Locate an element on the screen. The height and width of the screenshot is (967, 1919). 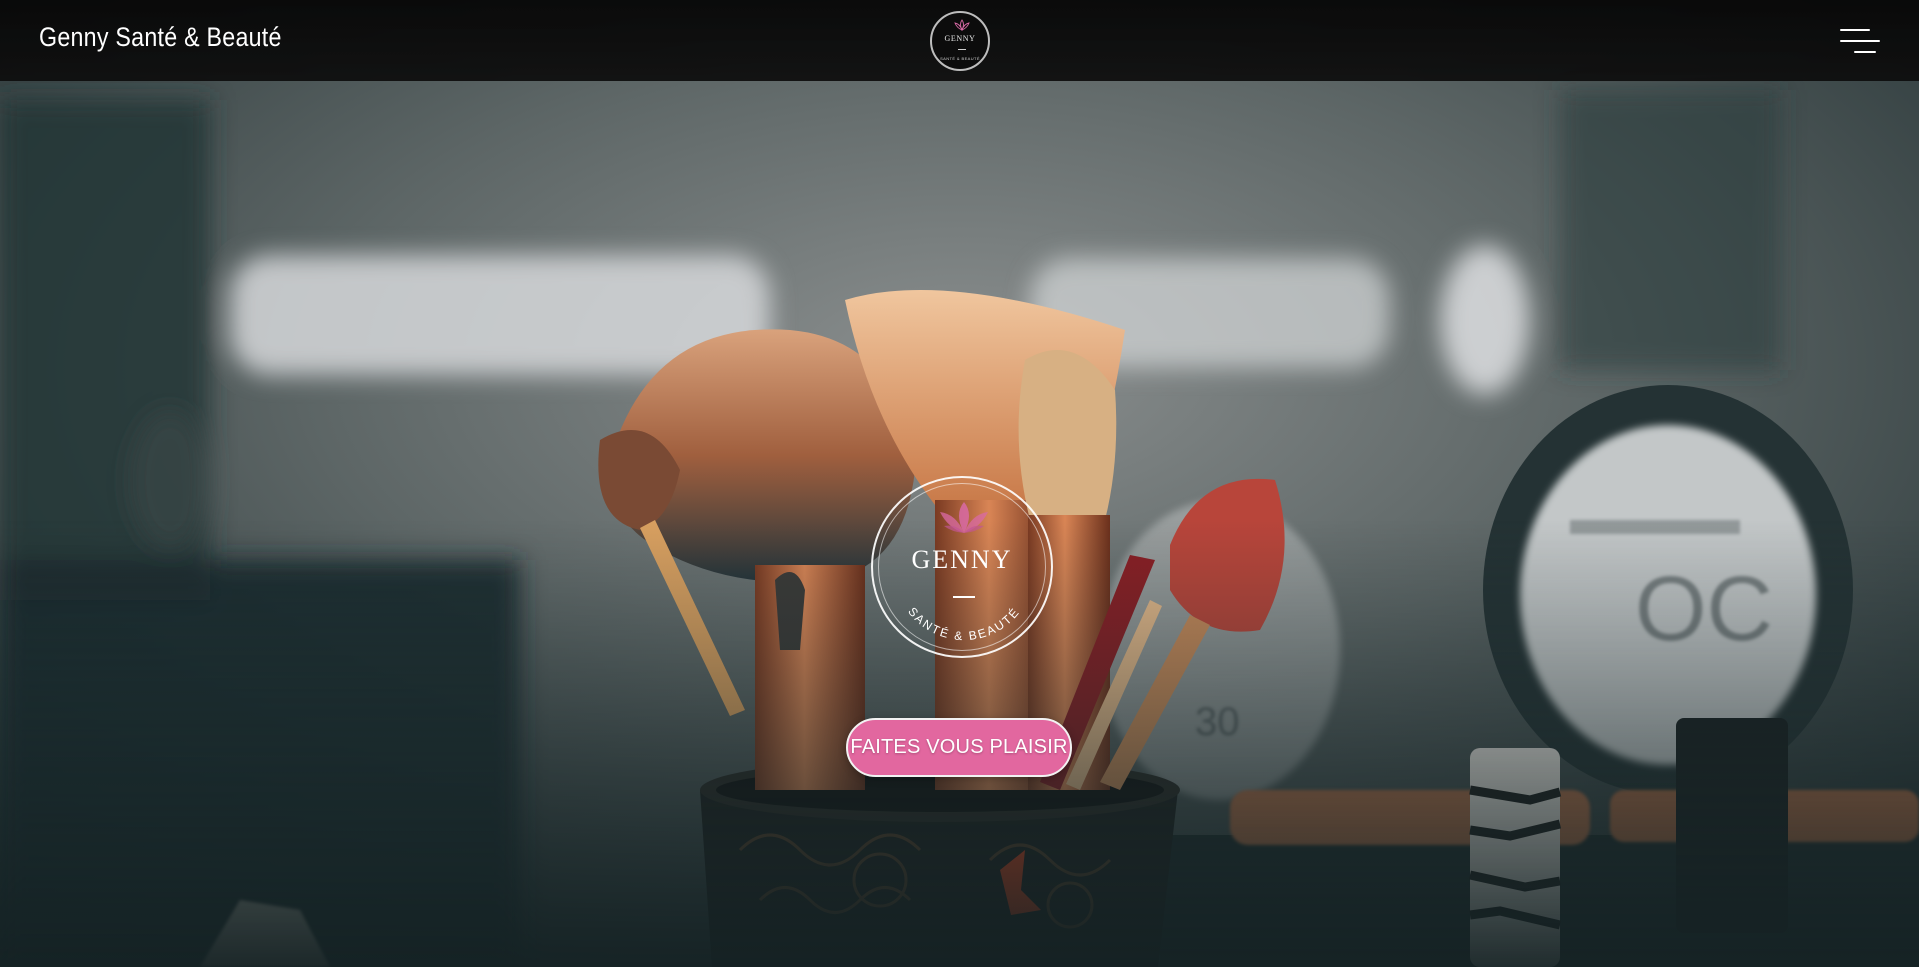
hero-logo: GENNY SANTÉ & BEAUTÉ is located at coordinates (962, 567).